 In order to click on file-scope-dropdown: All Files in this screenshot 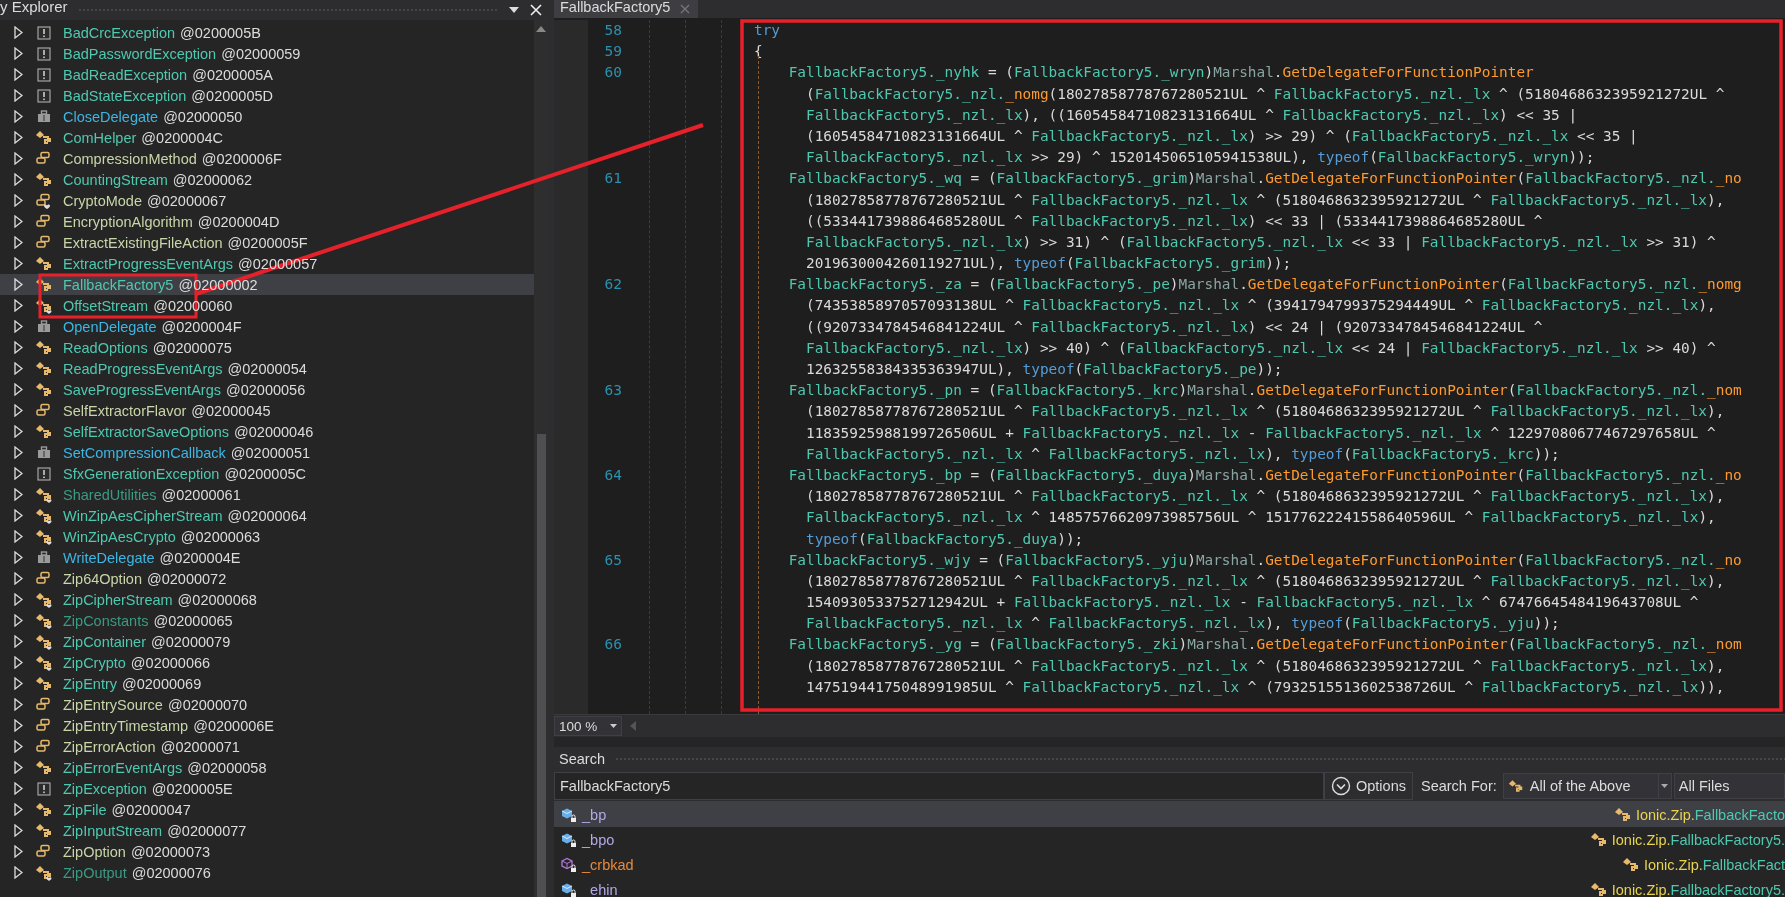, I will do `click(1729, 786)`.